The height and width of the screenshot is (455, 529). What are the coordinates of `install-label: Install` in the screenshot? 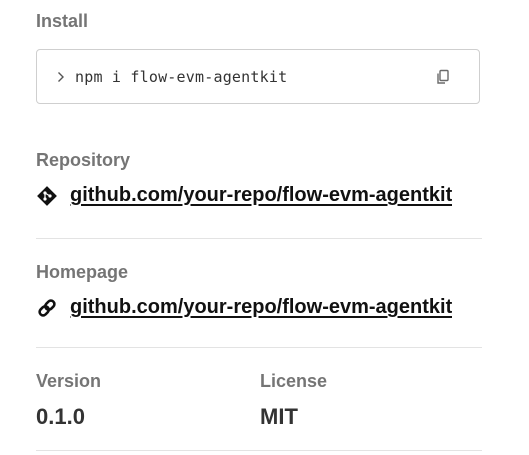 It's located at (62, 21).